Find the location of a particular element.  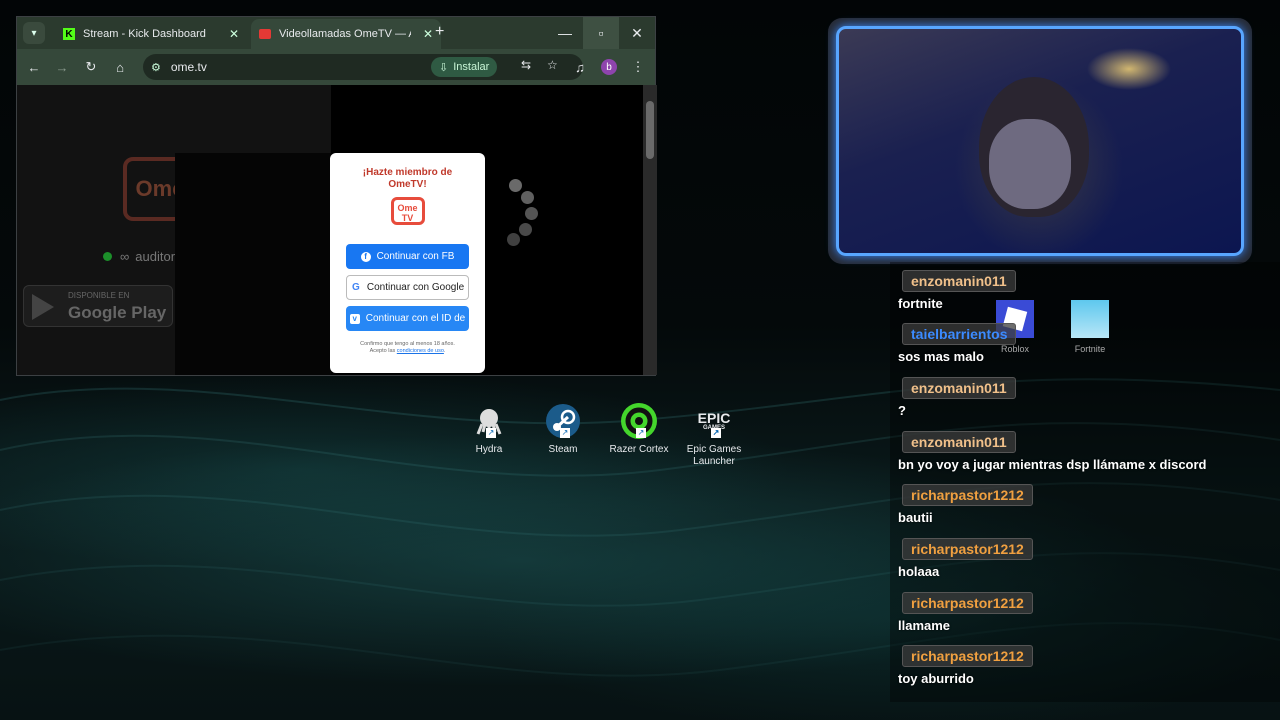

desktop-icon-label: Hydra is located at coordinates (489, 449).